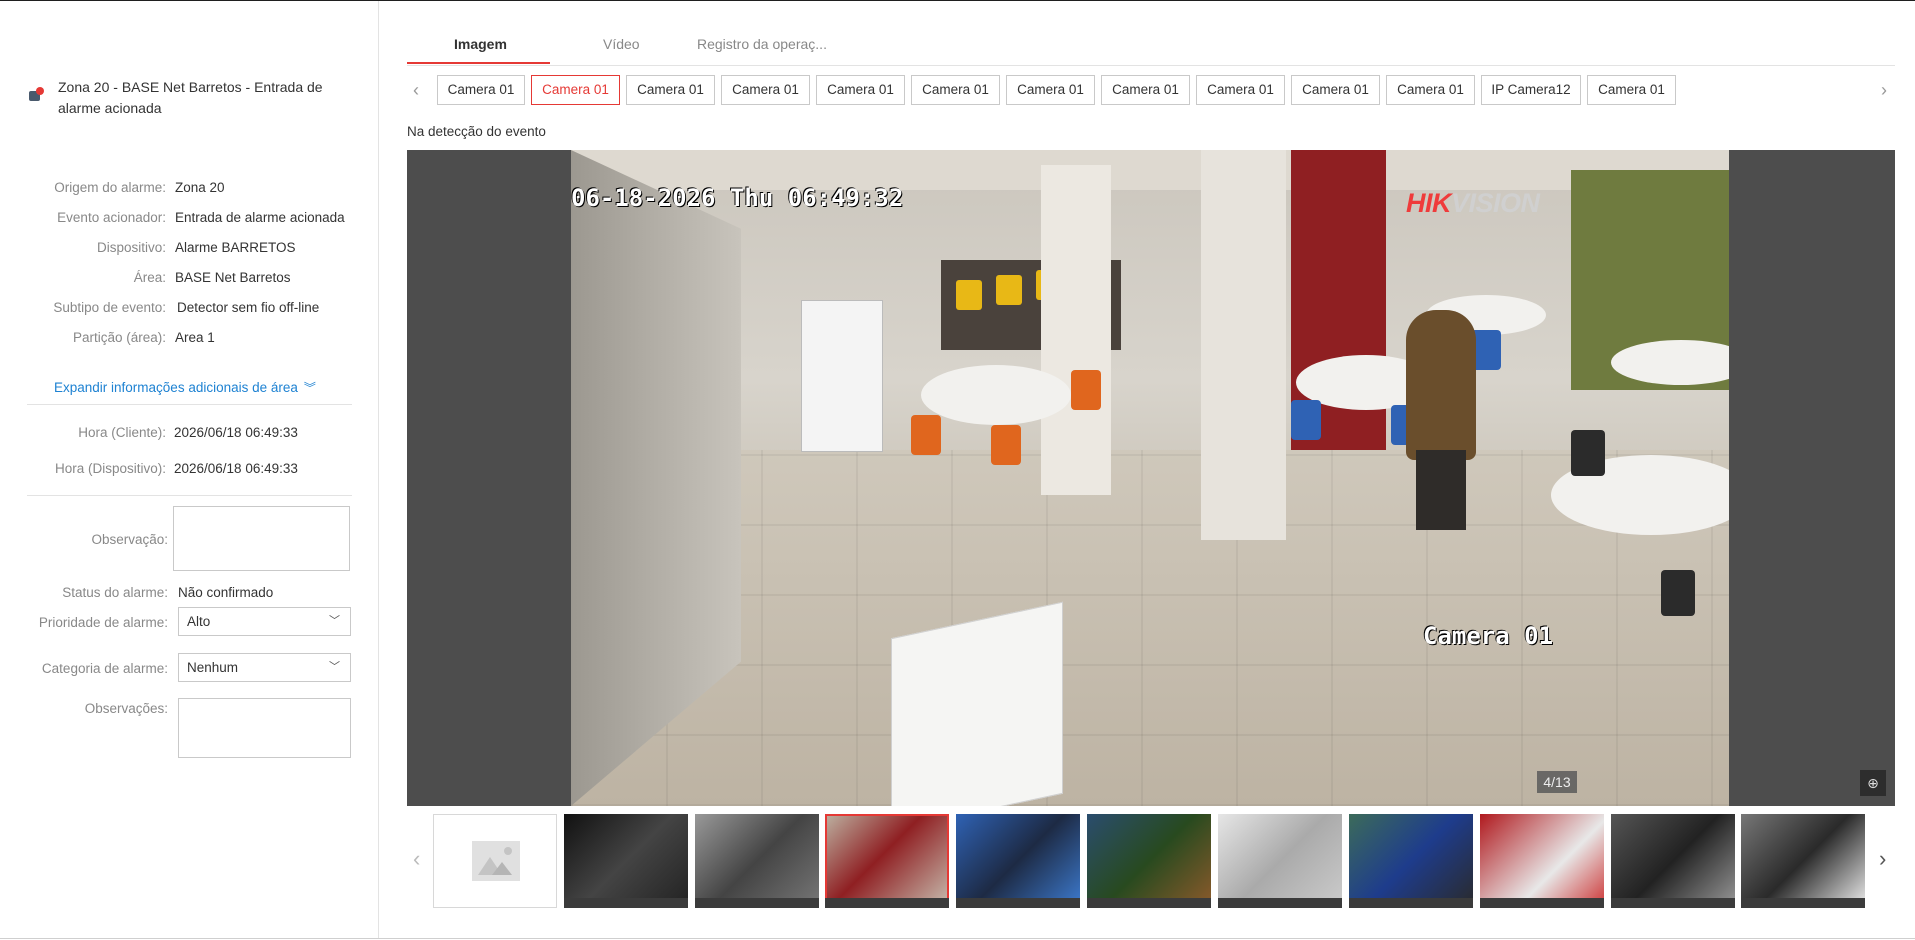  Describe the element at coordinates (1240, 90) in the screenshot. I see `camera-button-9: Camera 01` at that location.